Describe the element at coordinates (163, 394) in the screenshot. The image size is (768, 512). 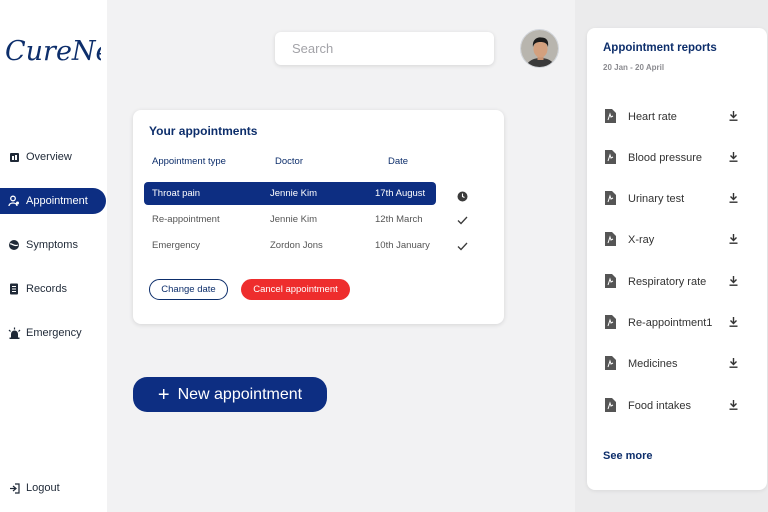
I see `plus-icon: +` at that location.